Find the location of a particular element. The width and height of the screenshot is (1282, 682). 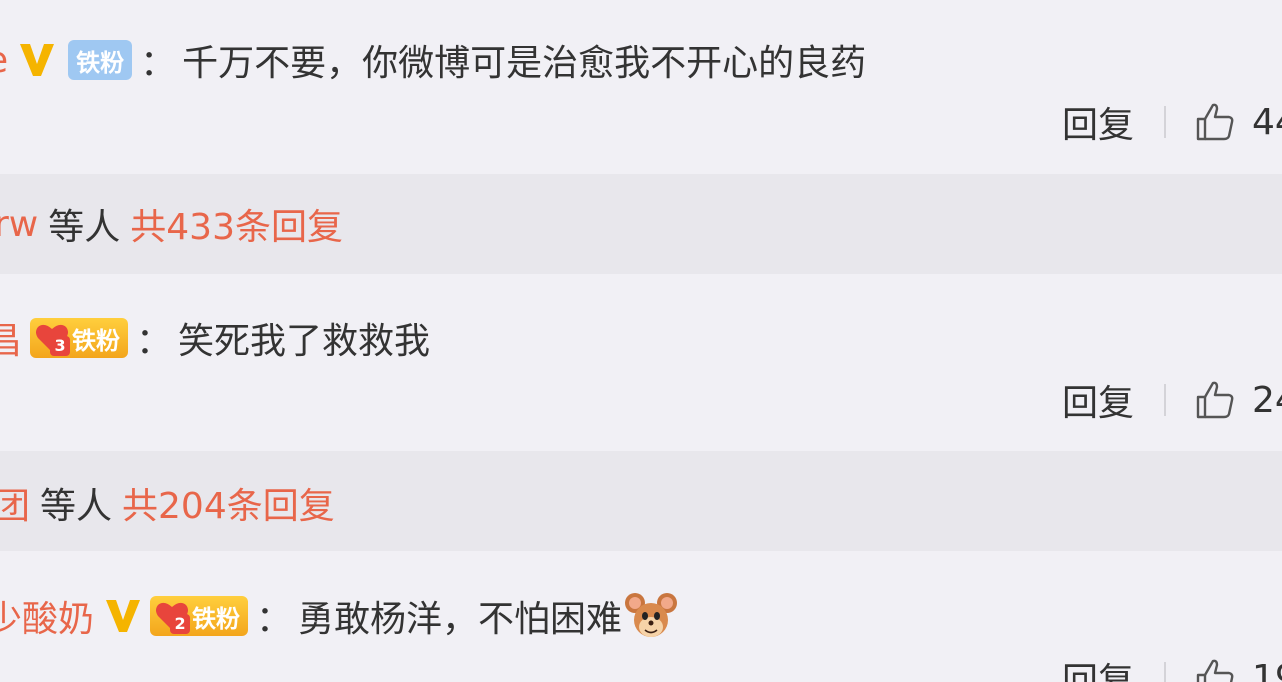

like-button: 44 is located at coordinates (1238, 122).